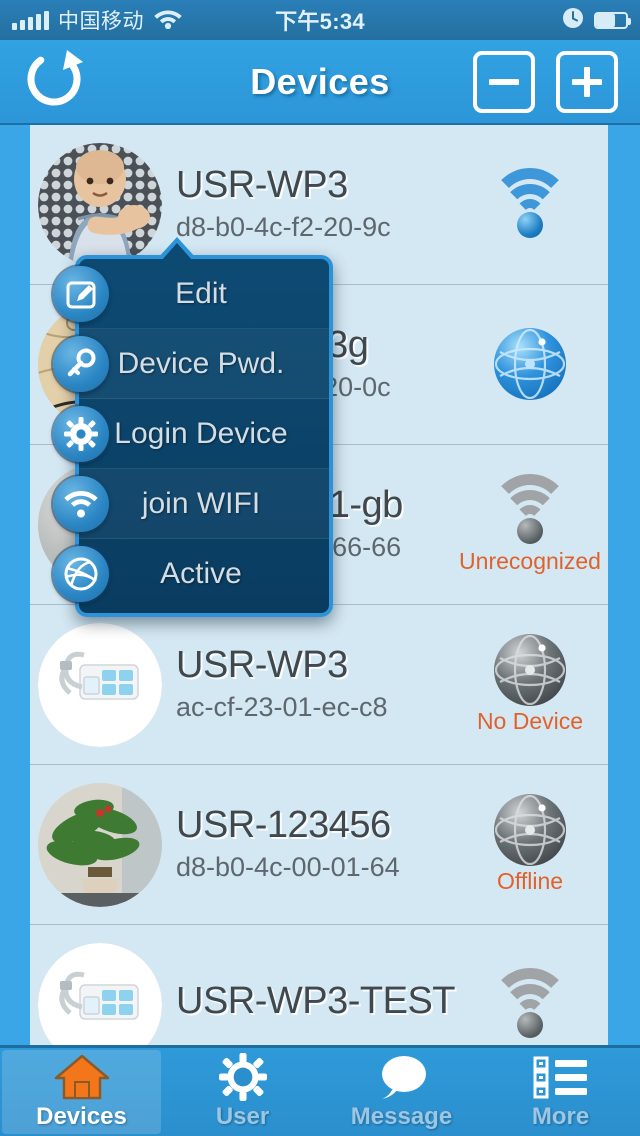 Image resolution: width=640 pixels, height=1136 pixels. I want to click on device-info: USR-WP3-TEST, so click(314, 1004).